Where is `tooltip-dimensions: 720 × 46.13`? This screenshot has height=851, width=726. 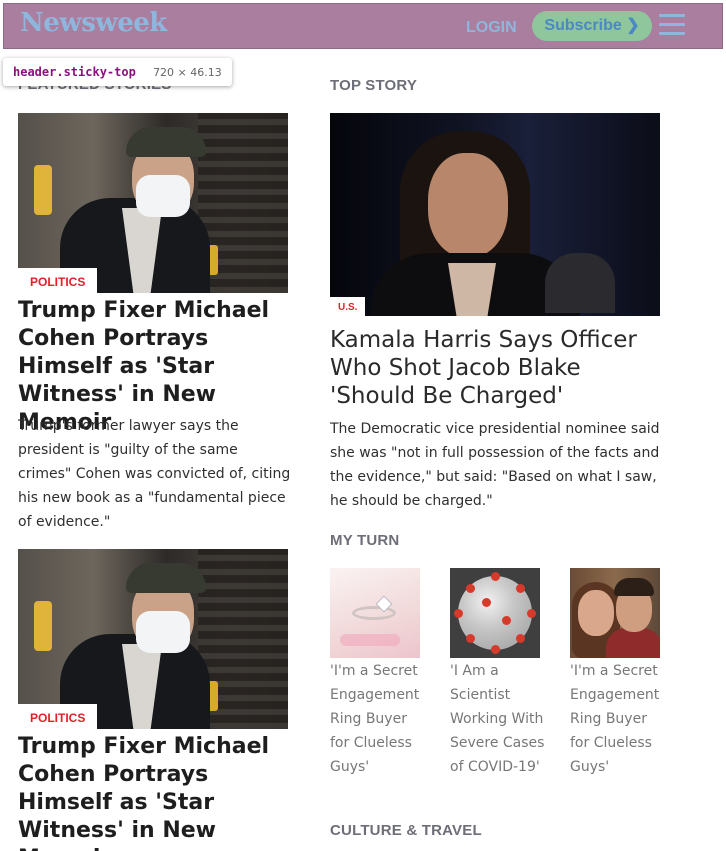 tooltip-dimensions: 720 × 46.13 is located at coordinates (187, 72).